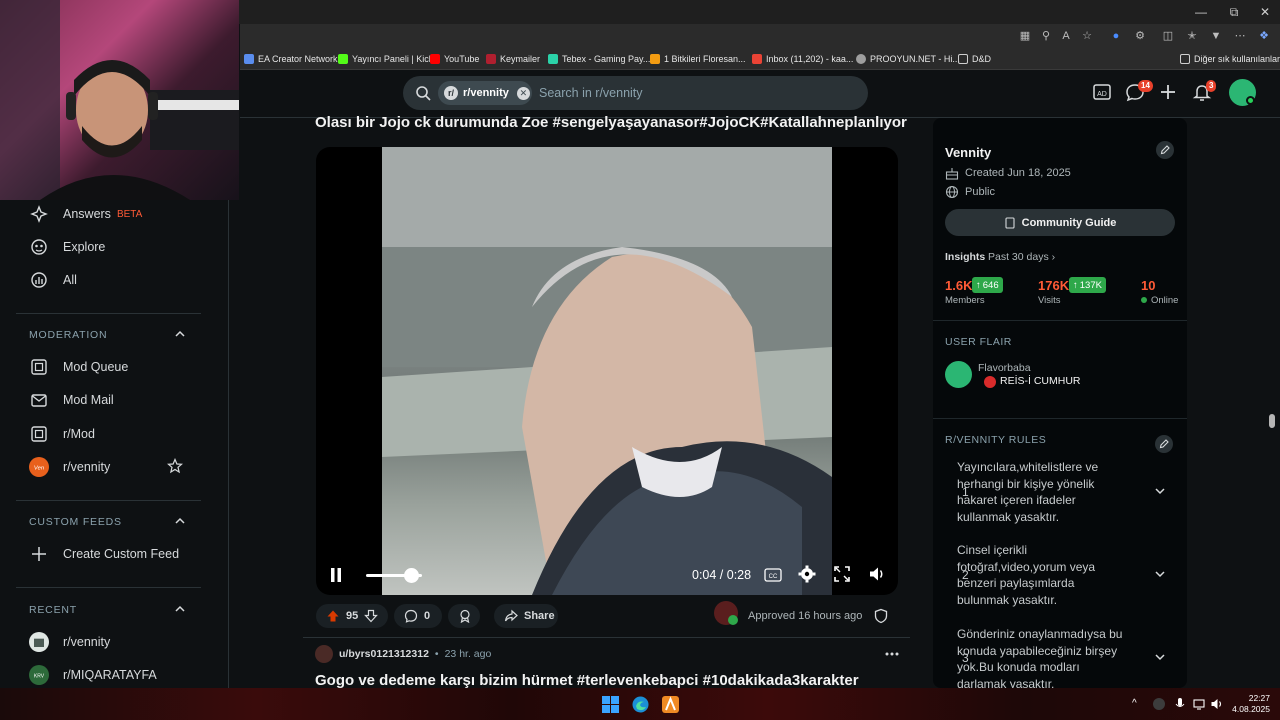  What do you see at coordinates (352, 616) in the screenshot?
I see `vote-control: 95` at bounding box center [352, 616].